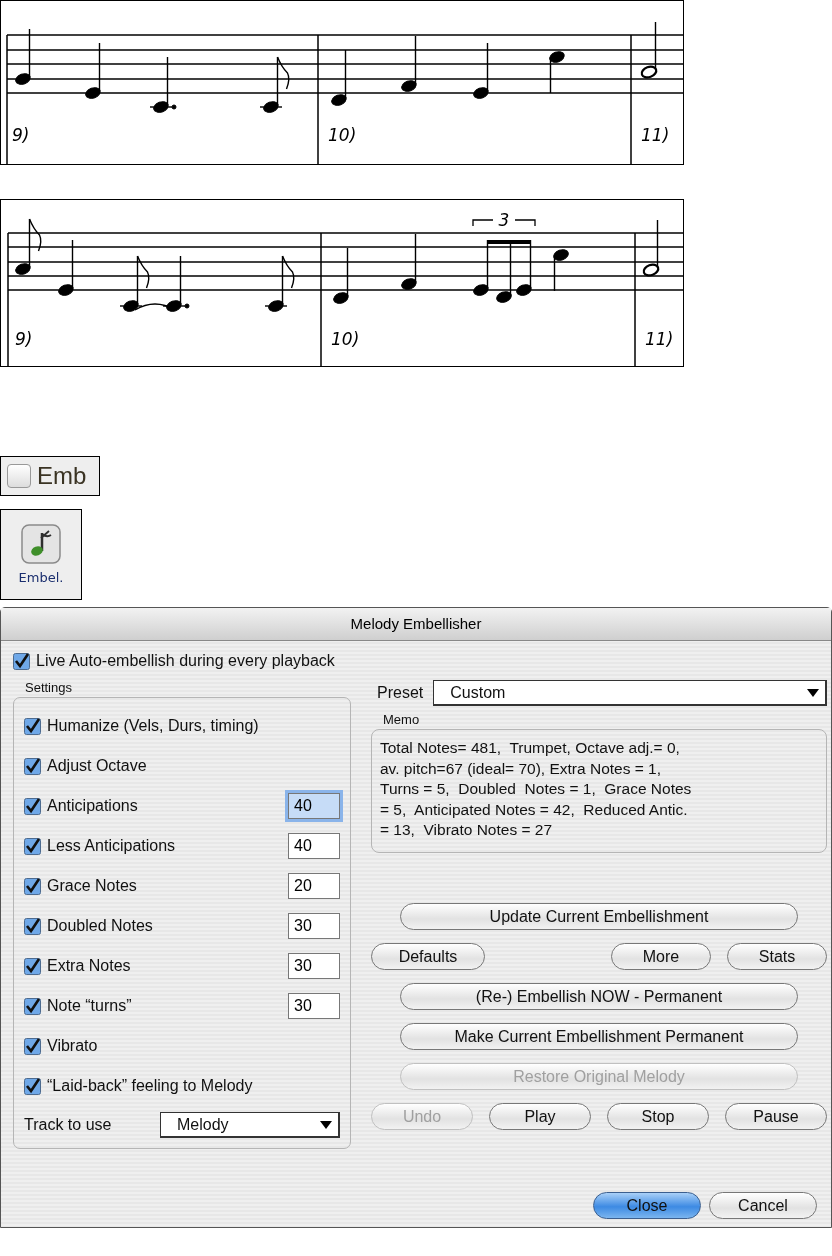 This screenshot has width=832, height=1256. I want to click on checkbox-option: Humanize (Vels, Durs, timing), so click(141, 726).